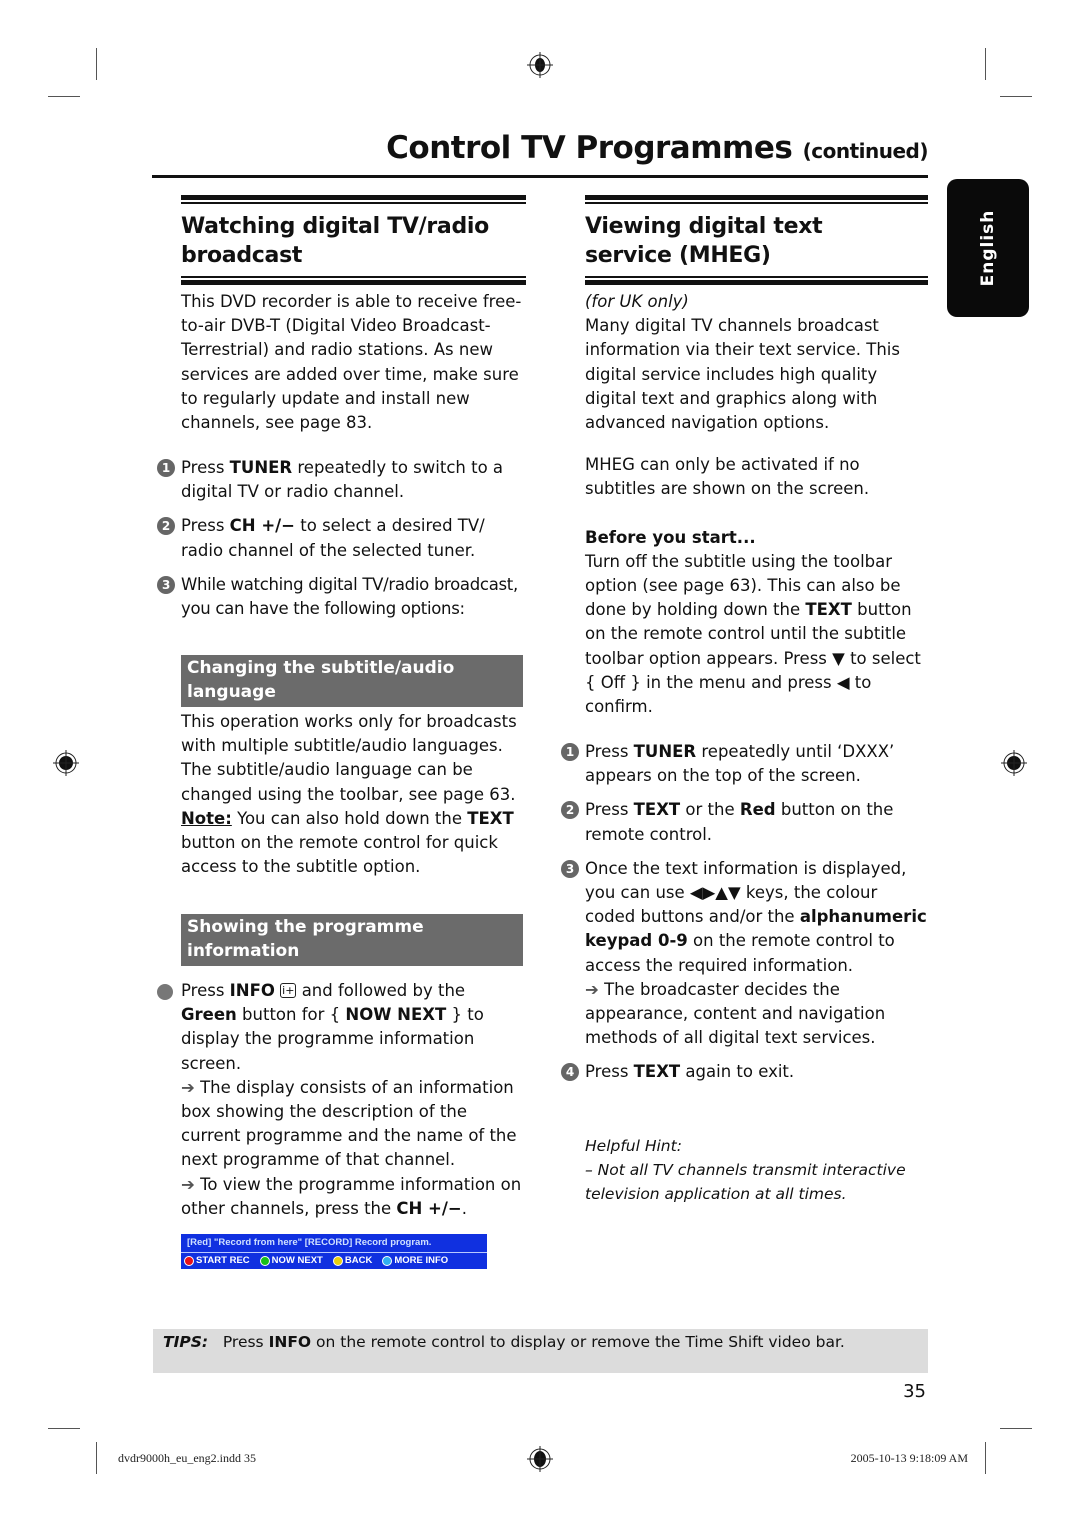  I want to click on language-tab-label: English, so click(988, 248).